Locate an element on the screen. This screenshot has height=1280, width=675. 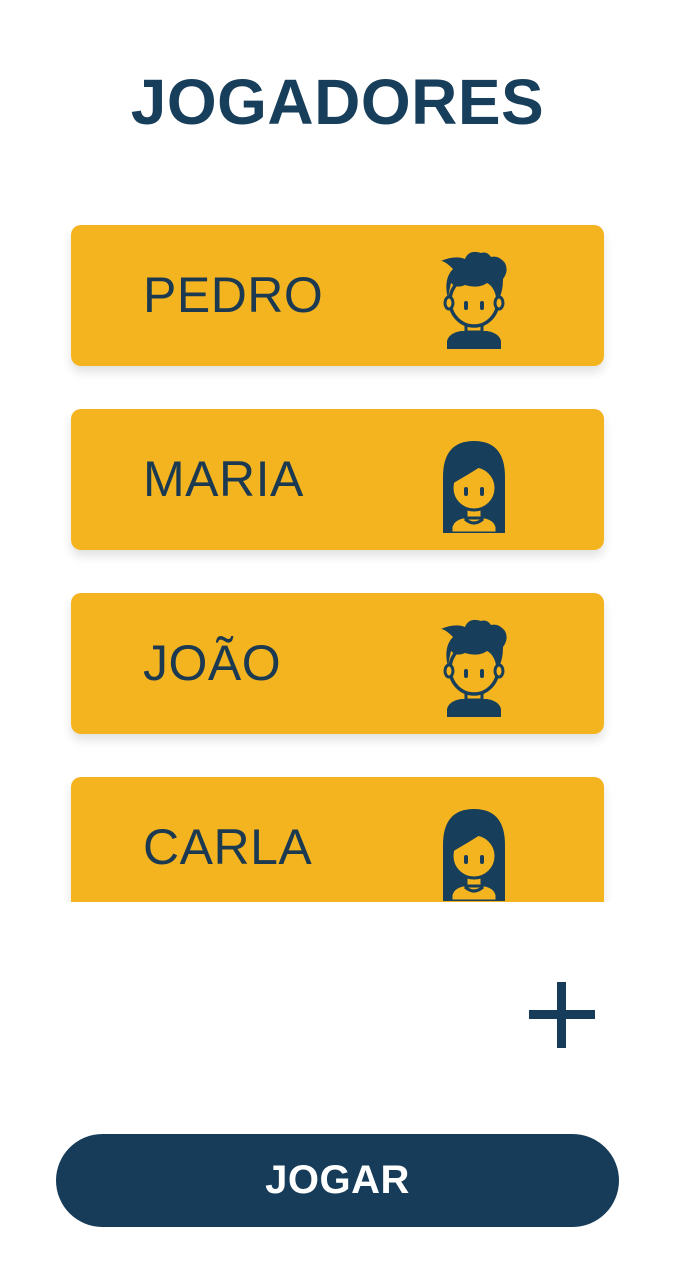
add-player-button is located at coordinates (562, 1015).